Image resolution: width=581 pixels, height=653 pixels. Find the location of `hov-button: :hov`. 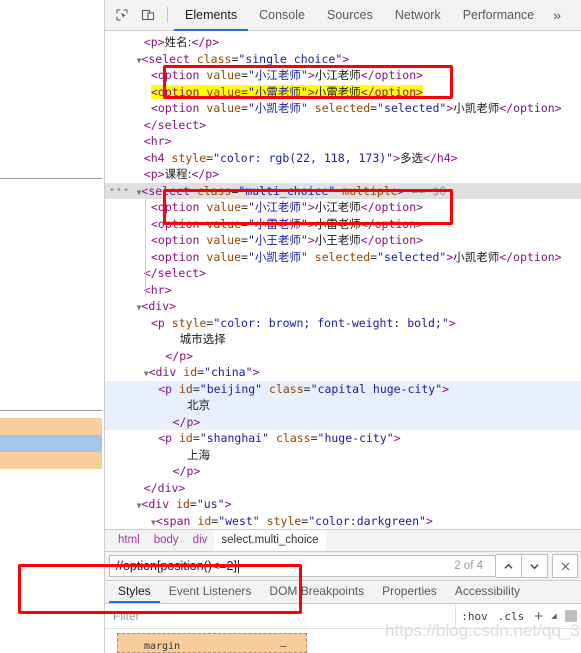

hov-button: :hov is located at coordinates (474, 616).